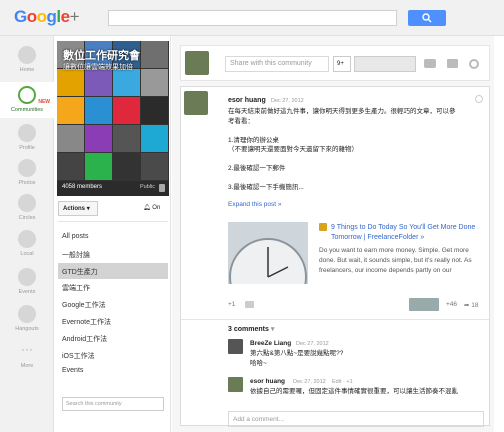  I want to click on search-icon, so click(427, 18).